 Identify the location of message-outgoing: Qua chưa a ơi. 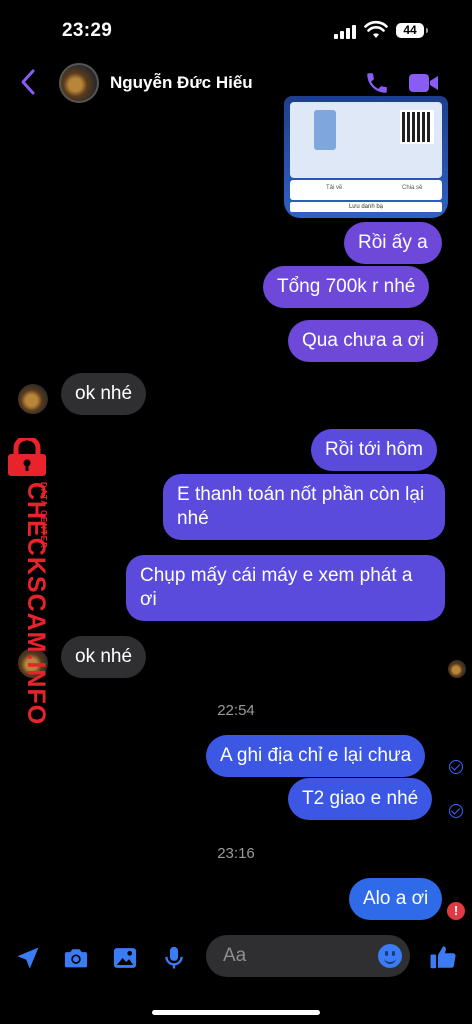
(363, 341).